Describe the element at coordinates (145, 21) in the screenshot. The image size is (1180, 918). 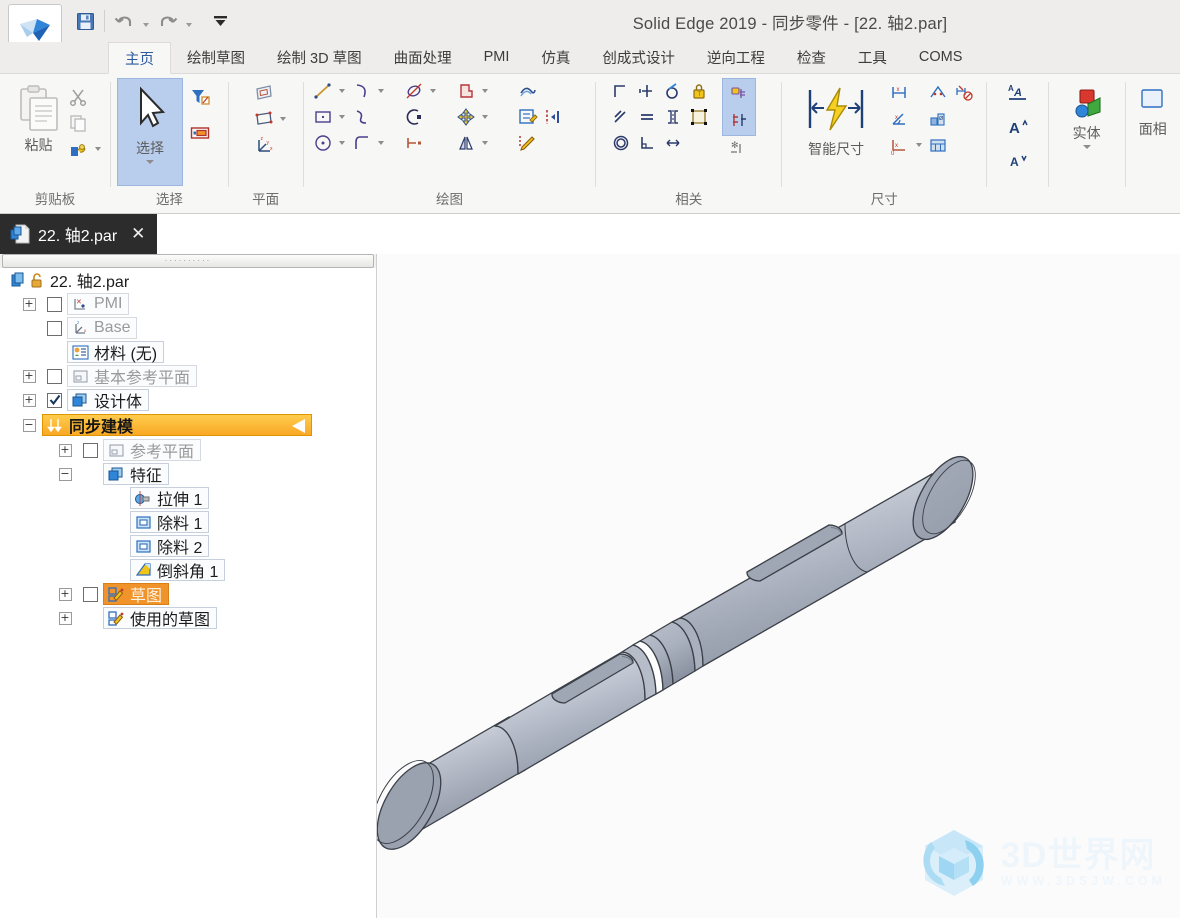
I see `undo-dropdown` at that location.